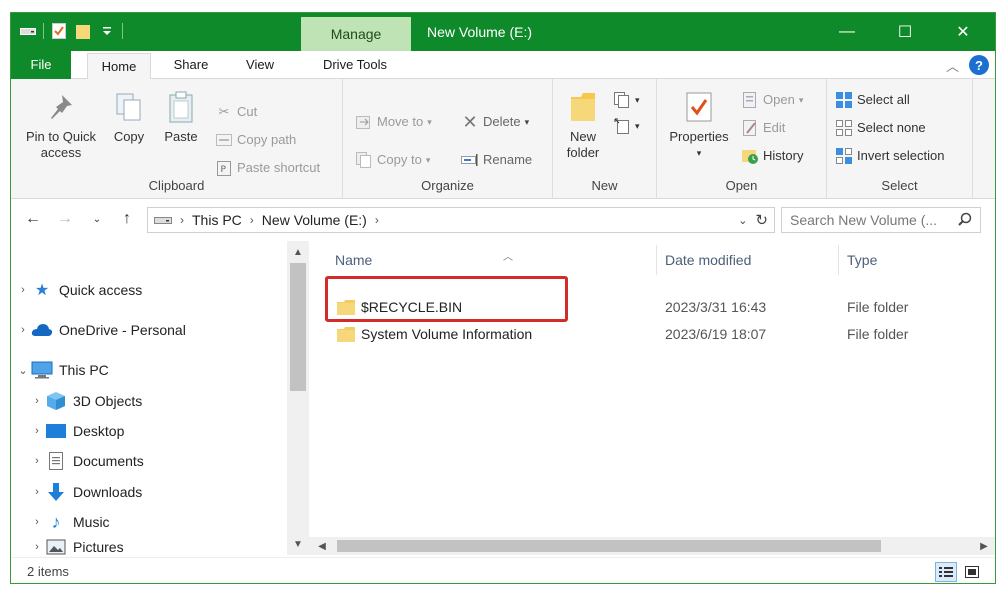  I want to click on copy-label: Copy, so click(129, 136).